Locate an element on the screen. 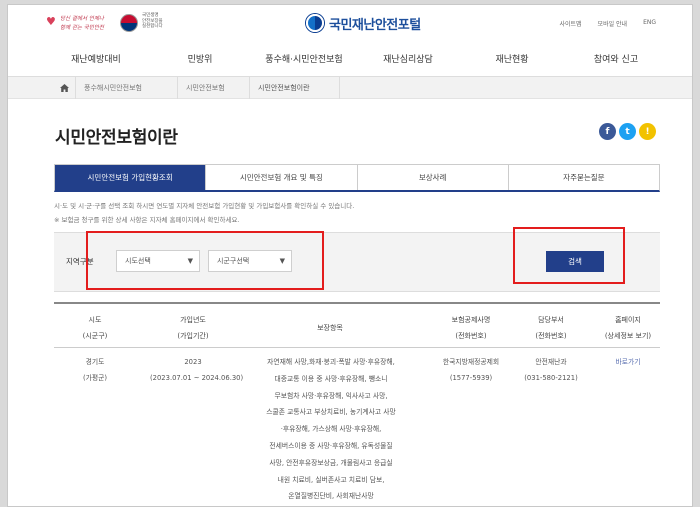 The height and width of the screenshot is (507, 700). page-title: 시민안전보험이란 is located at coordinates (116, 138).